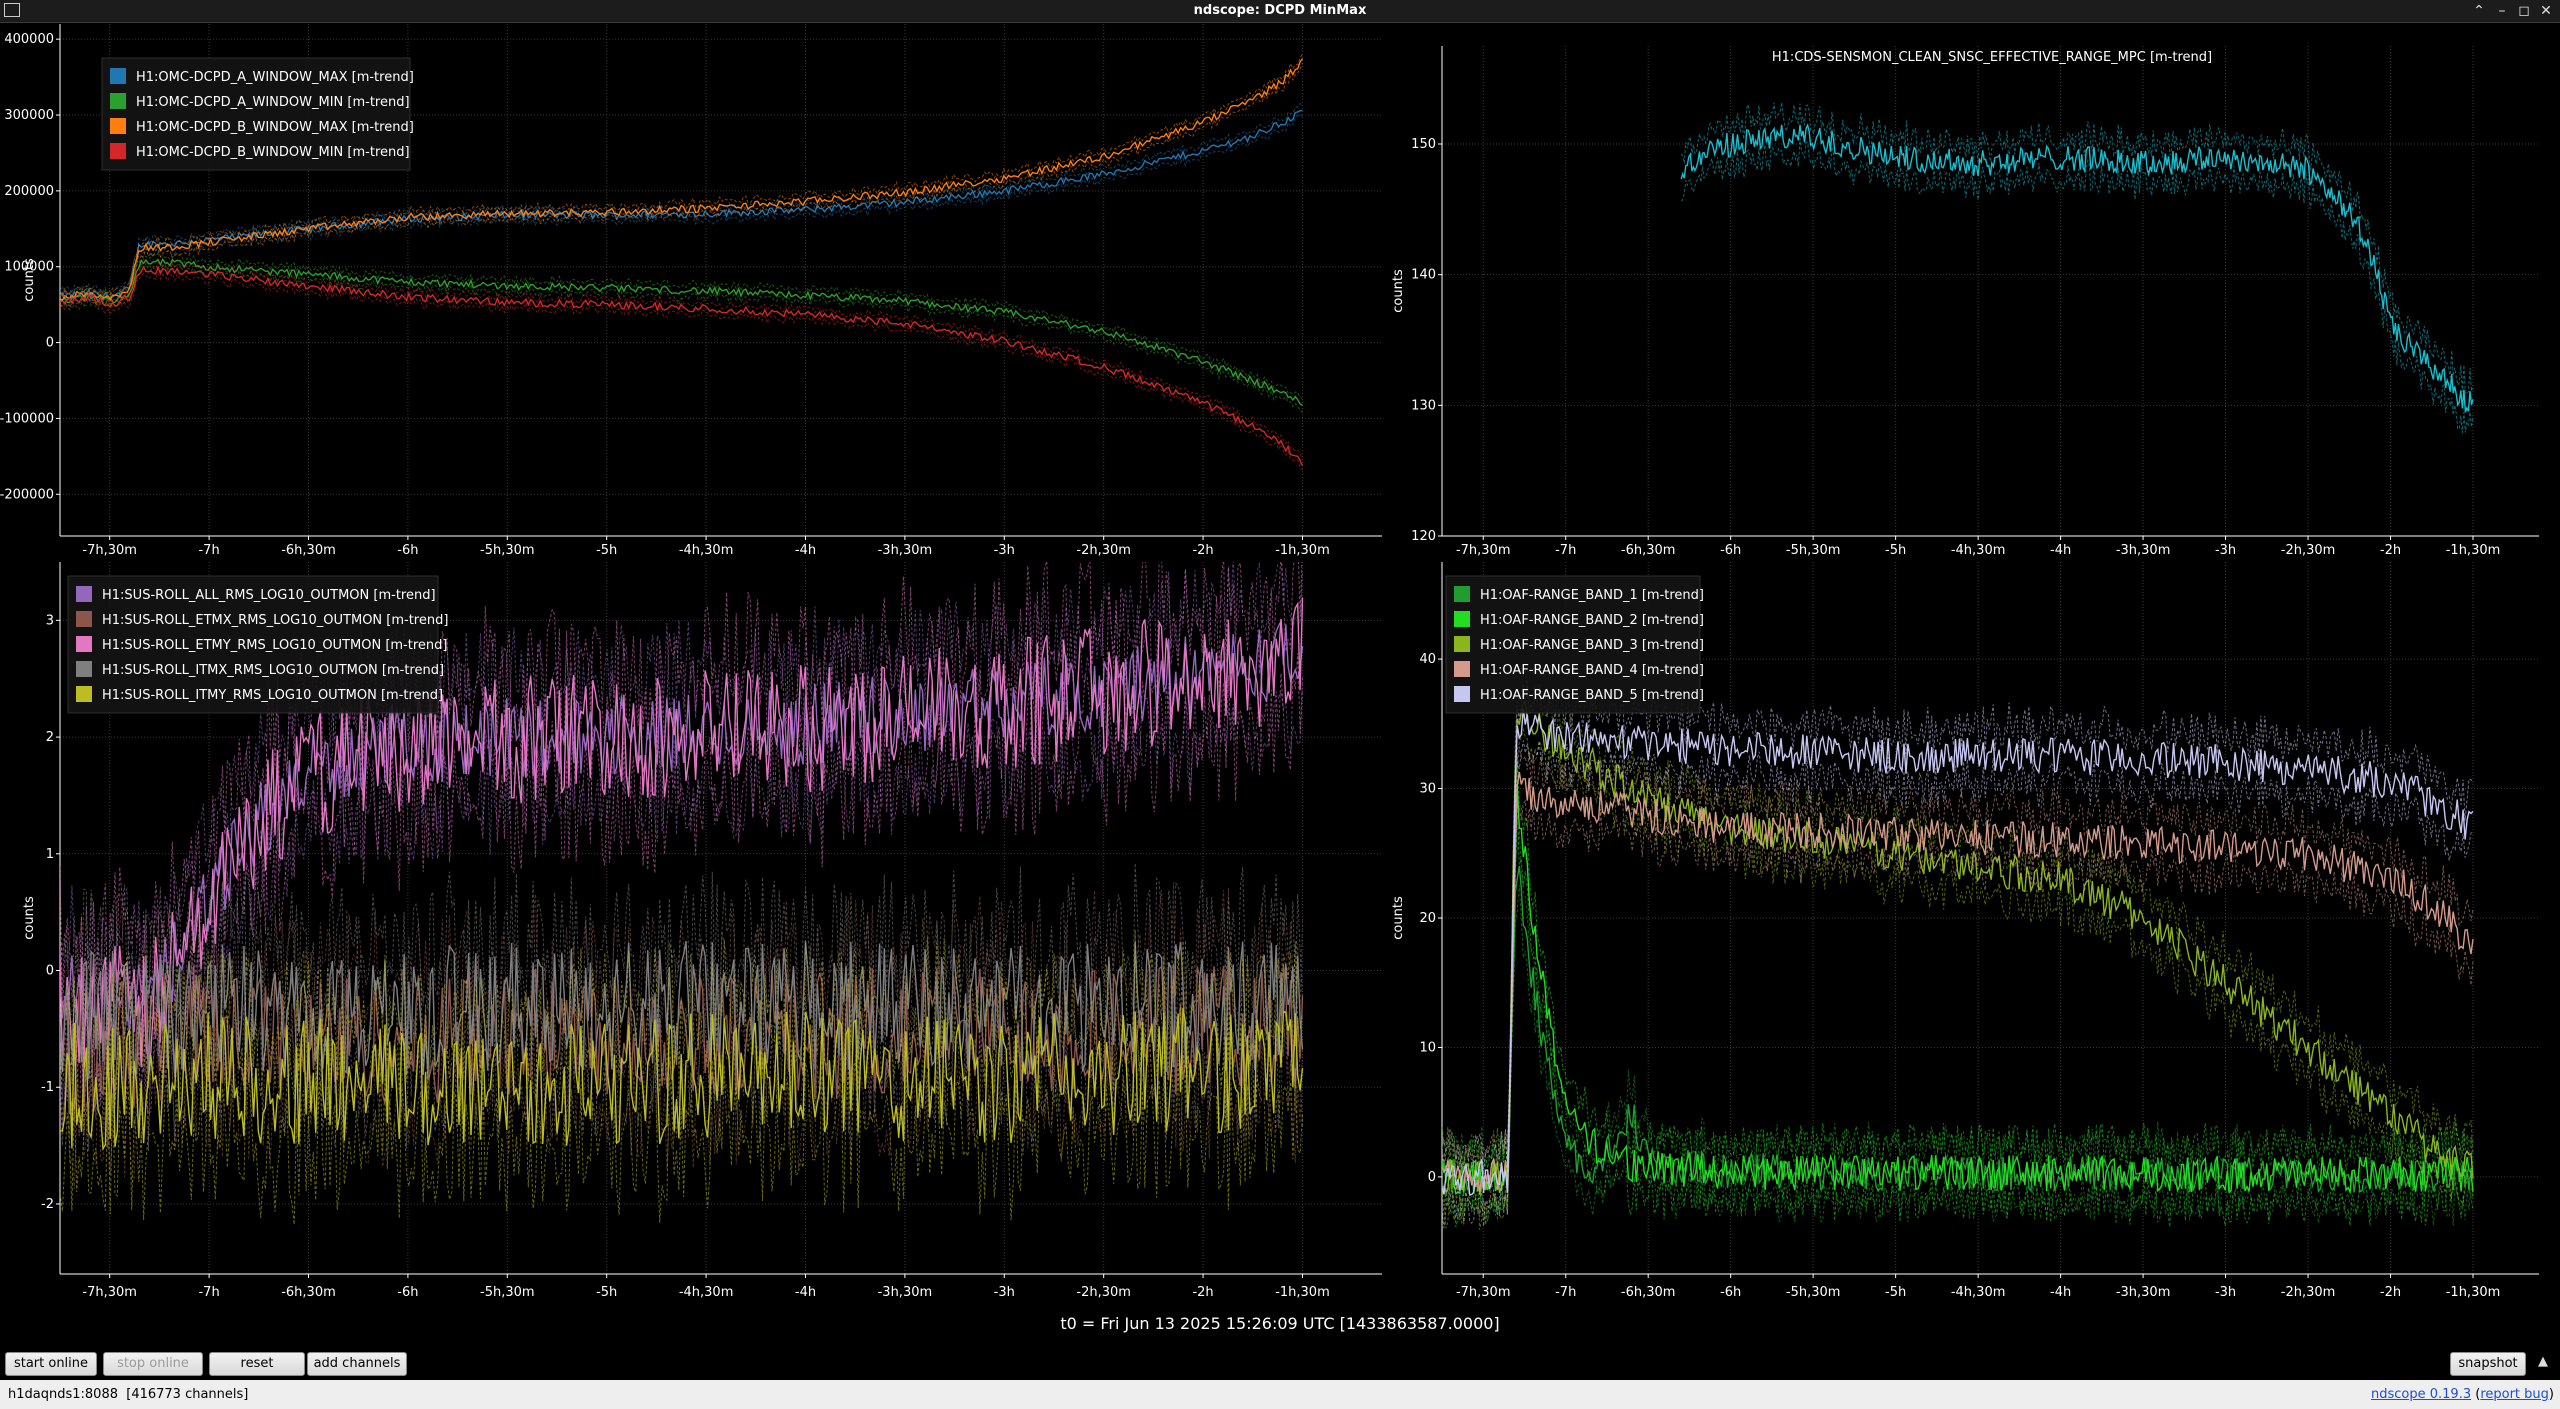  Describe the element at coordinates (63, 1394) in the screenshot. I see `server-address: h1daqnds1:8088` at that location.